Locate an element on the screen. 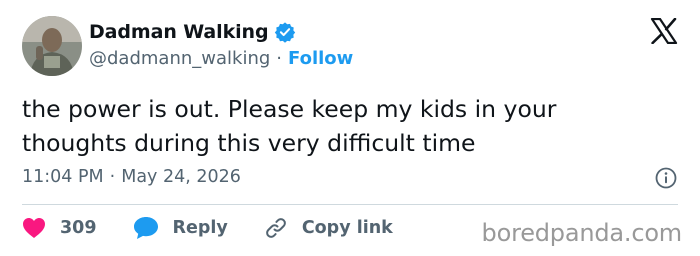 This screenshot has width=700, height=256. verified-badge-icon is located at coordinates (285, 32).